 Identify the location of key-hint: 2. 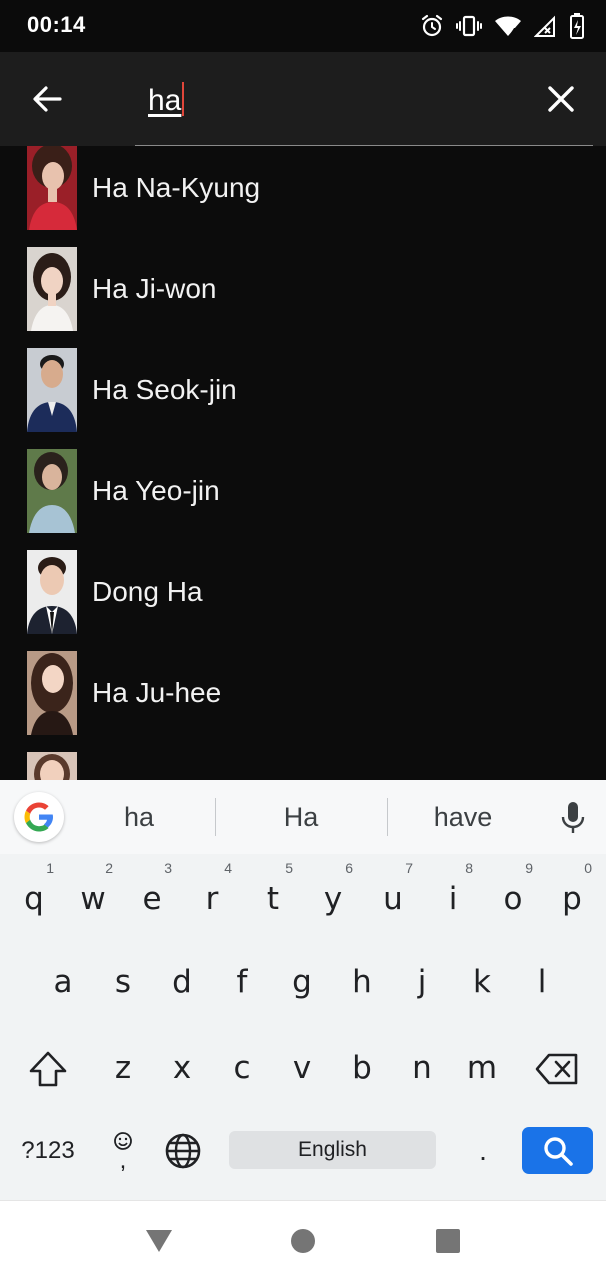
(109, 868).